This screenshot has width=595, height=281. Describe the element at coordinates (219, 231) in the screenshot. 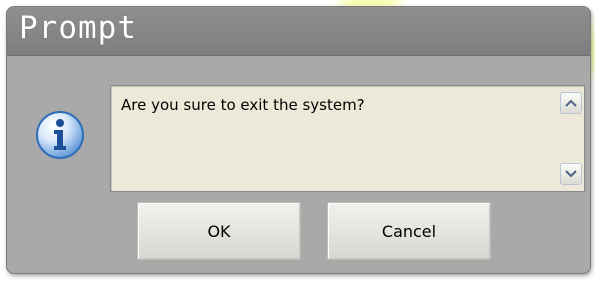

I see `ok-button: OK` at that location.